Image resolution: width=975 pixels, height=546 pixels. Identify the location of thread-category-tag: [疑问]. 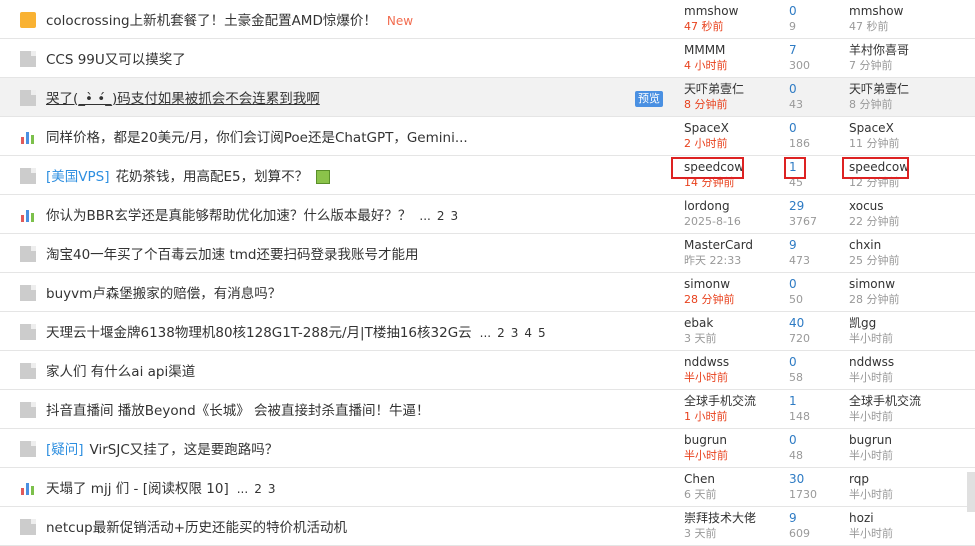
(65, 450).